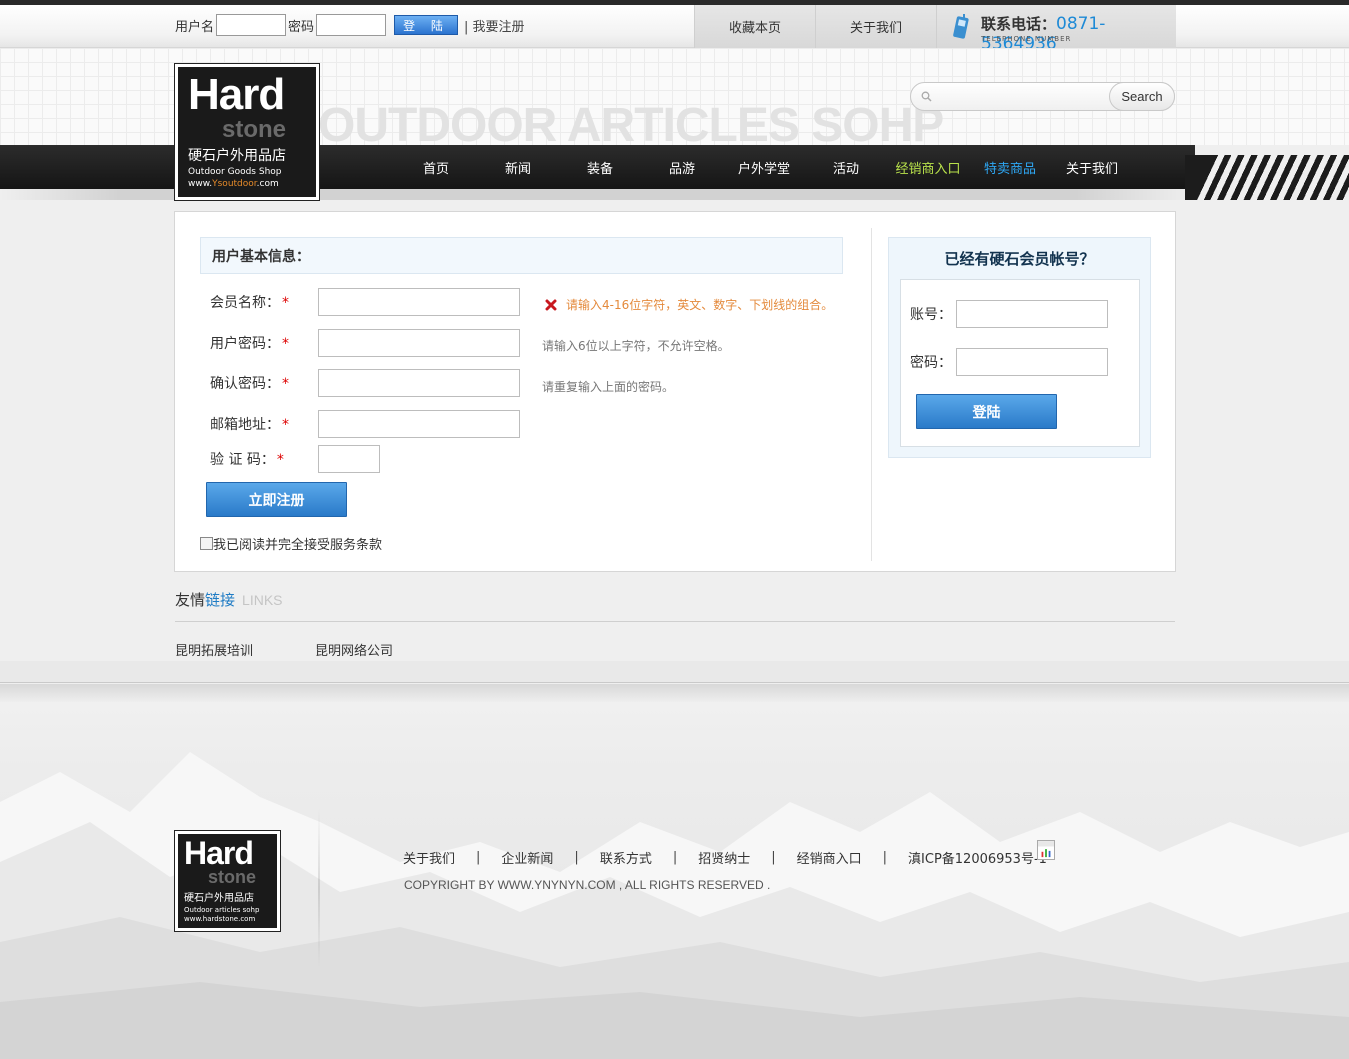 This screenshot has height=1059, width=1349. What do you see at coordinates (319, 888) in the screenshot?
I see `footer-divider` at bounding box center [319, 888].